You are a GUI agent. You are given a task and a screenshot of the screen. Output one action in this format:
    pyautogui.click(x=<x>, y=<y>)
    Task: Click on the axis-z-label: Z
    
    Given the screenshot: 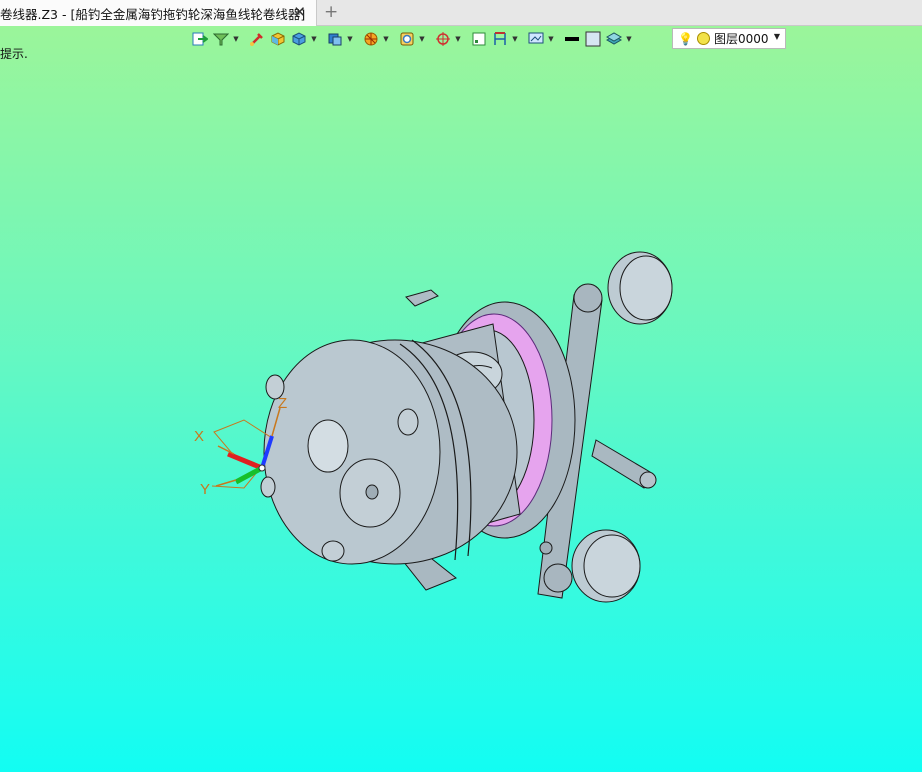 What is the action you would take?
    pyautogui.click(x=282, y=403)
    